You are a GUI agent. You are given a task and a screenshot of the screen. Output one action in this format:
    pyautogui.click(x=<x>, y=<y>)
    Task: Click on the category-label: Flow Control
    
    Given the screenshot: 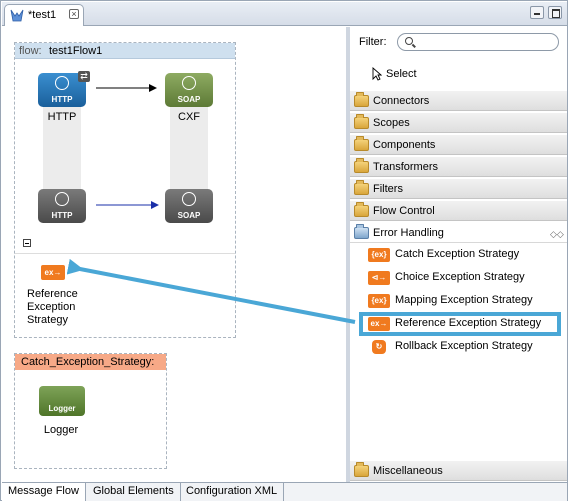 What is the action you would take?
    pyautogui.click(x=404, y=211)
    